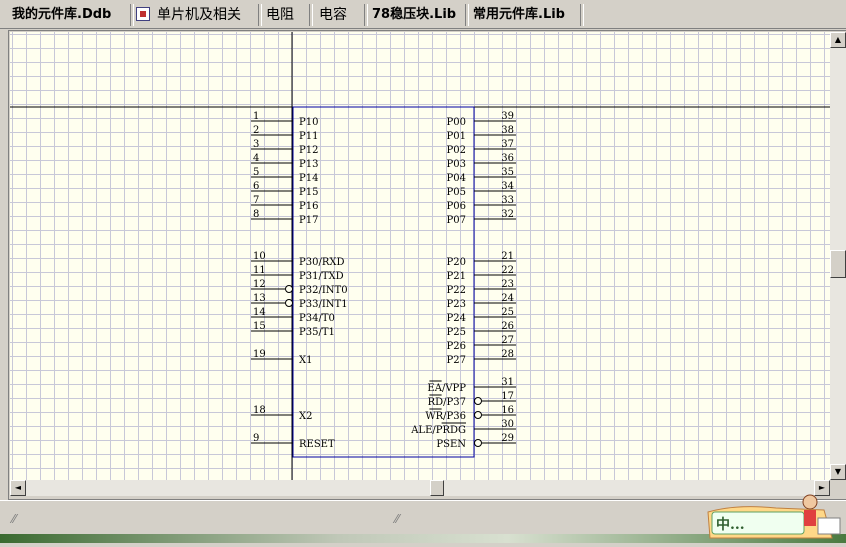 This screenshot has width=846, height=547. Describe the element at coordinates (456, 178) in the screenshot. I see `pin-name: P04` at that location.